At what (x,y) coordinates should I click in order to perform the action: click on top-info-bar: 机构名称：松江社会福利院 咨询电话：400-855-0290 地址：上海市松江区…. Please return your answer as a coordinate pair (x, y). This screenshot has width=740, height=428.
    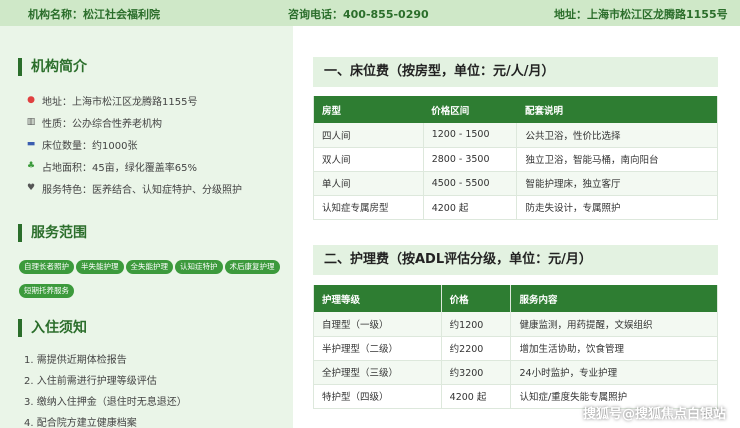
    Looking at the image, I should click on (370, 13).